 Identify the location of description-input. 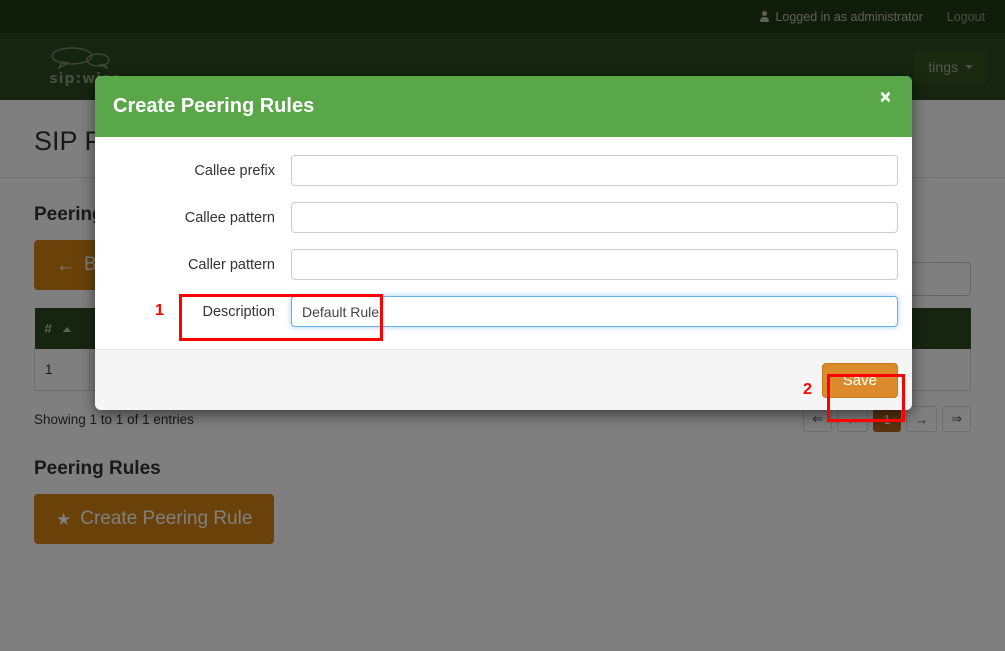
(594, 311).